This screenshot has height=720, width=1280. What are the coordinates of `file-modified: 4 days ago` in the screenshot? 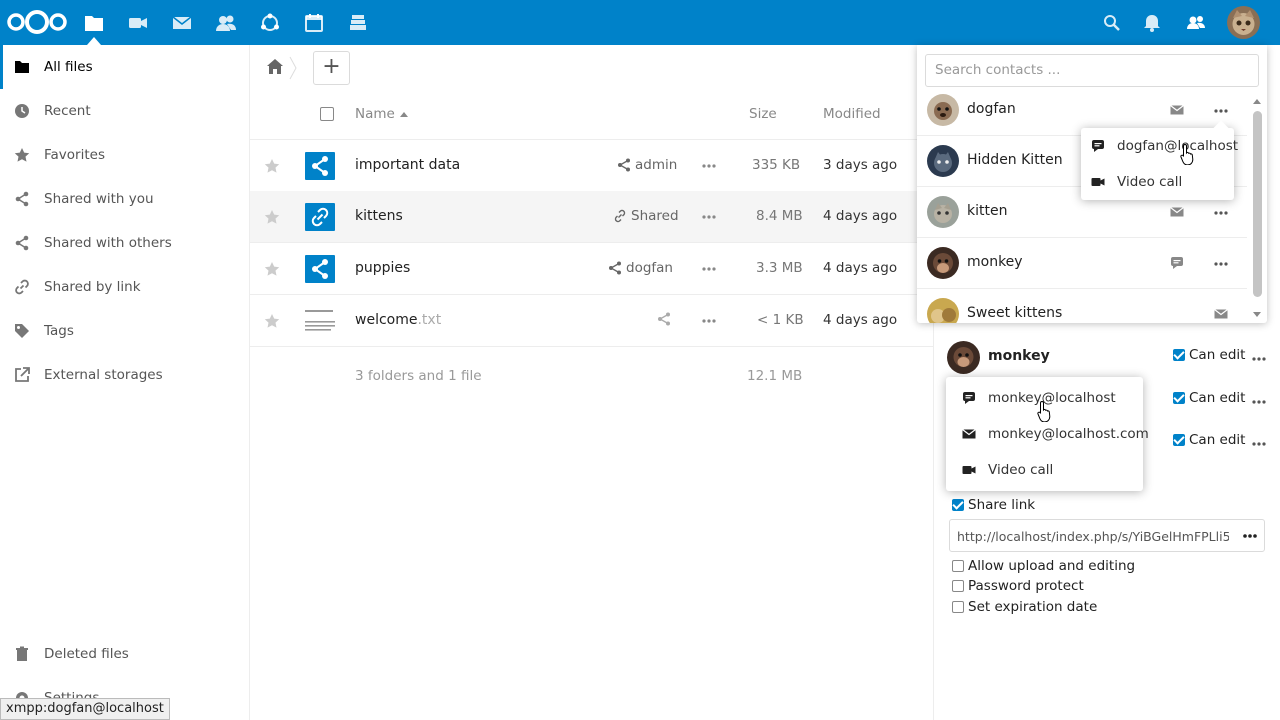 It's located at (860, 320).